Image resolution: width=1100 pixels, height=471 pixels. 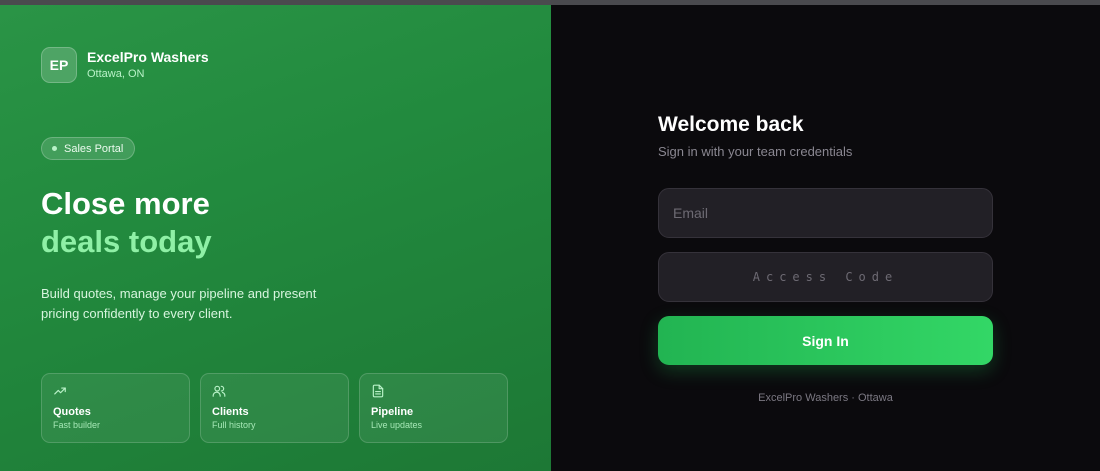 I want to click on brand-location: Ottawa, ON, so click(x=116, y=74).